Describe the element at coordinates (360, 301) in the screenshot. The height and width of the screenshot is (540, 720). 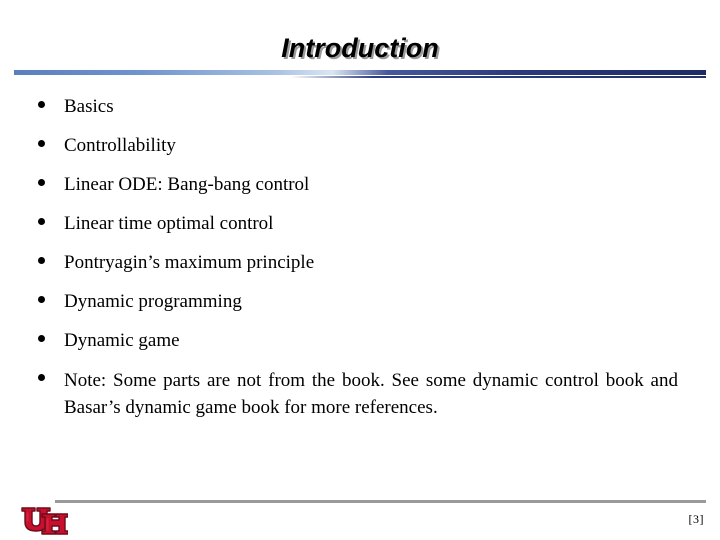
I see `list-item: Dynamic programming` at that location.